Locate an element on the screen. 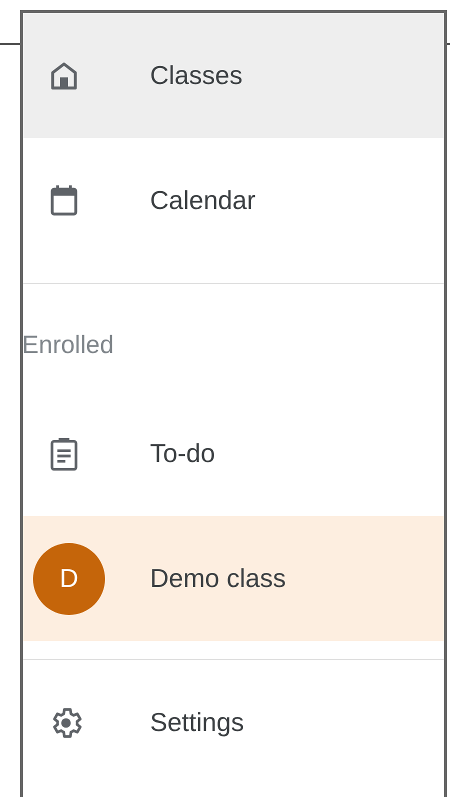 This screenshot has width=450, height=797. nav-item: To-do is located at coordinates (233, 453).